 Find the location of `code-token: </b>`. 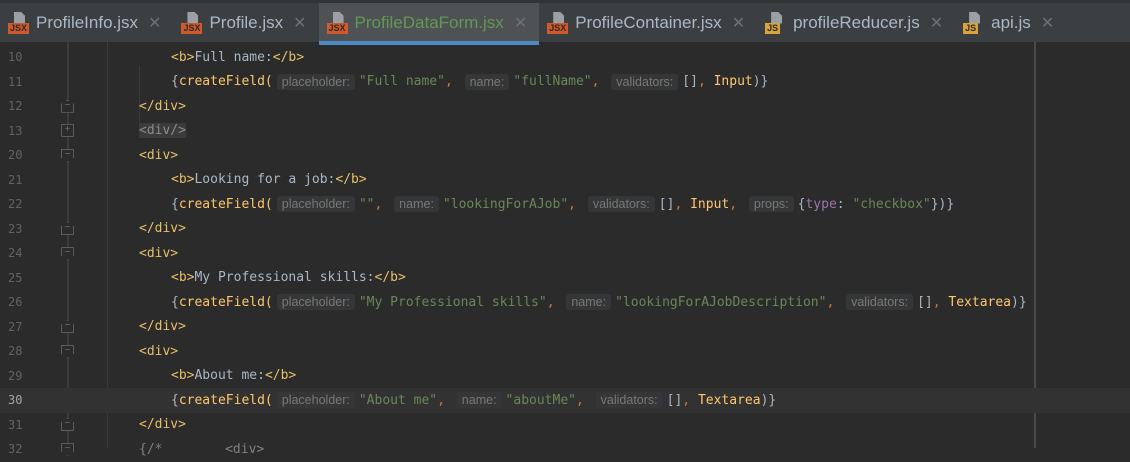

code-token: </b> is located at coordinates (280, 376).